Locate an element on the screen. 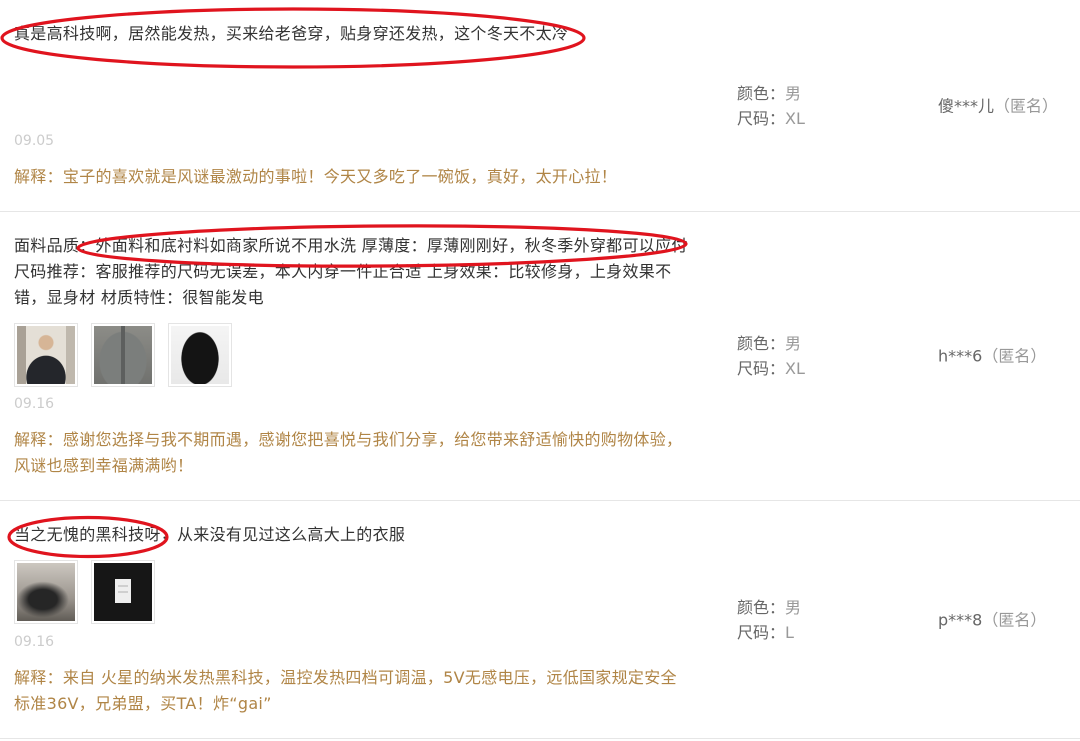 The image size is (1080, 741). sku-info: 颜色：男 尺码：L is located at coordinates (769, 620).